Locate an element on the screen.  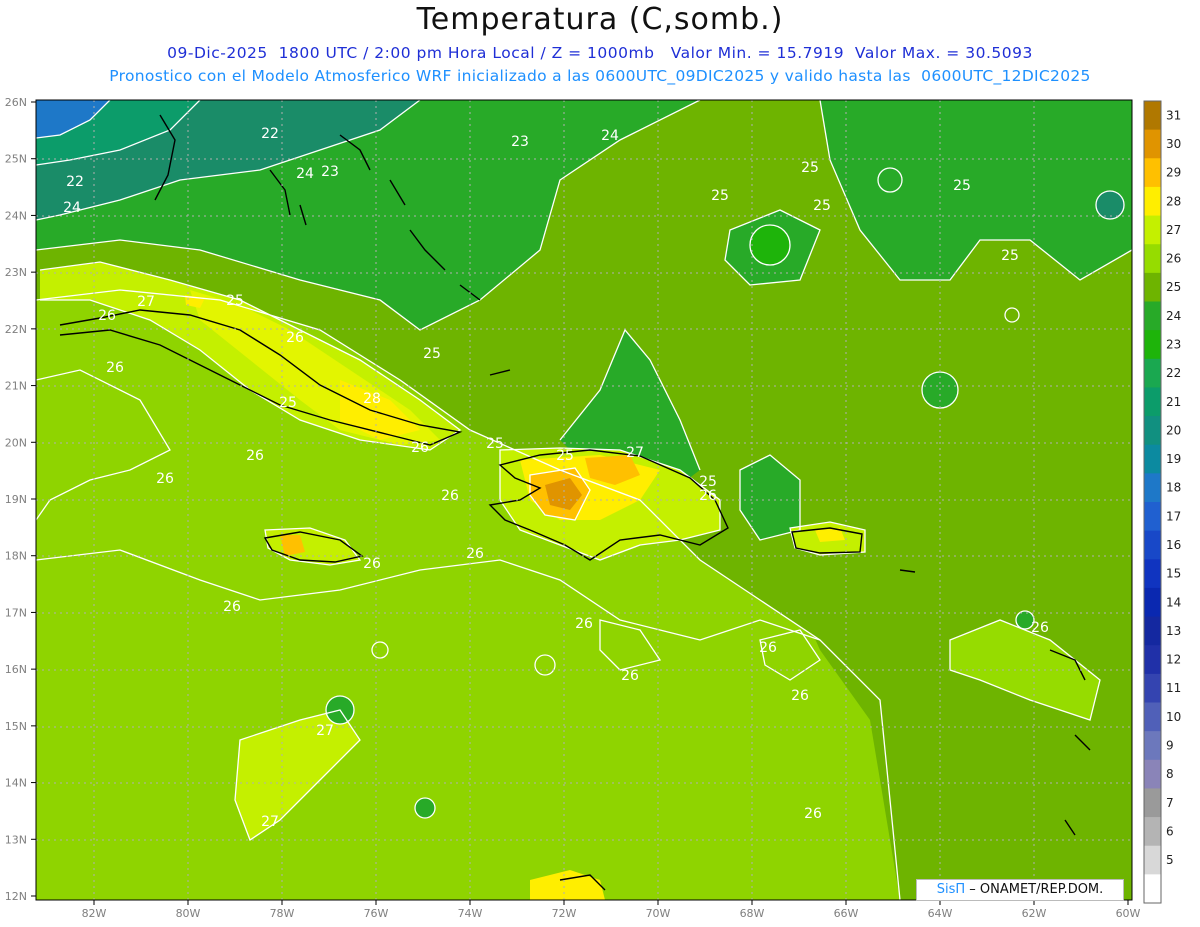
colorbar-label: 9 is located at coordinates (1170, 745).